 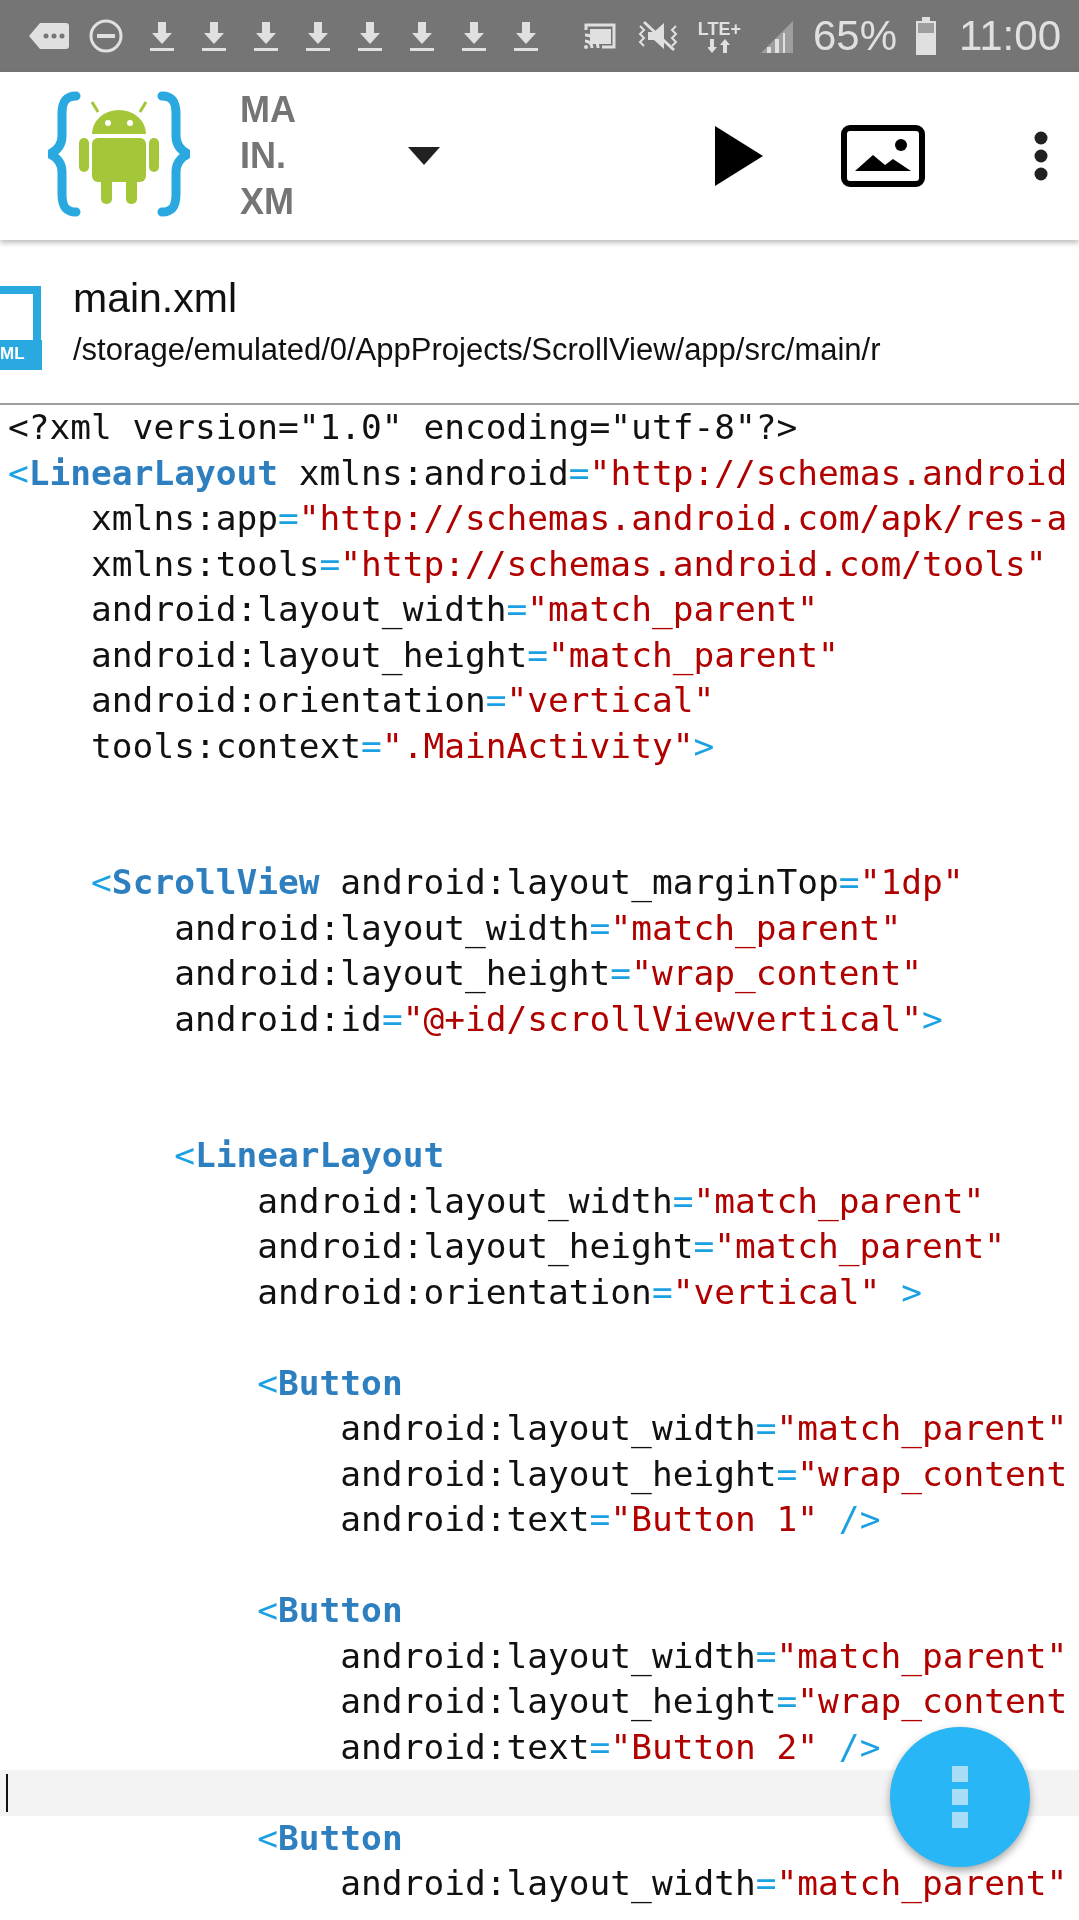 I want to click on file-type-label: ML, so click(x=12, y=354).